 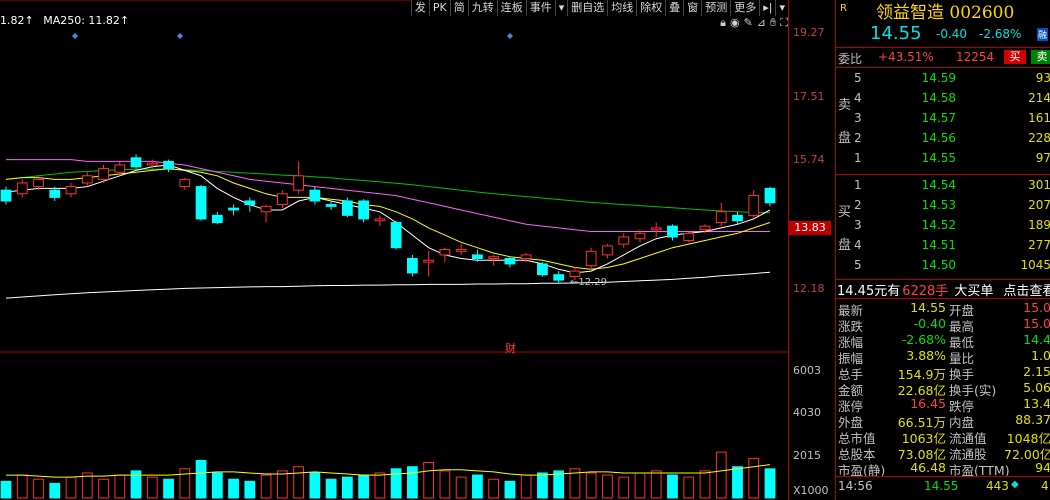 I want to click on ask-row: 1 14.55 97, so click(x=943, y=161).